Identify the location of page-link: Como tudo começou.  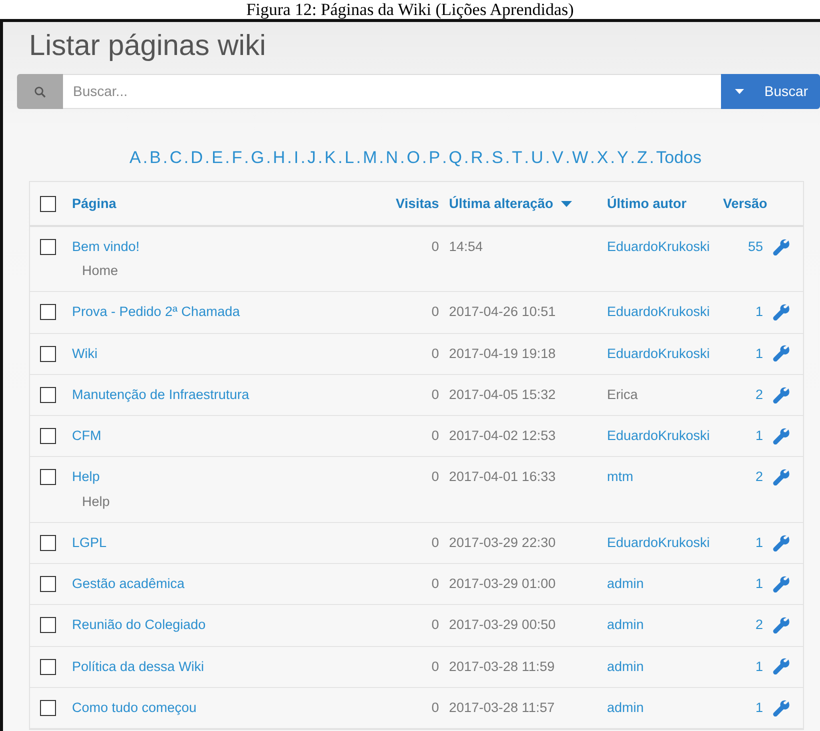
(134, 707).